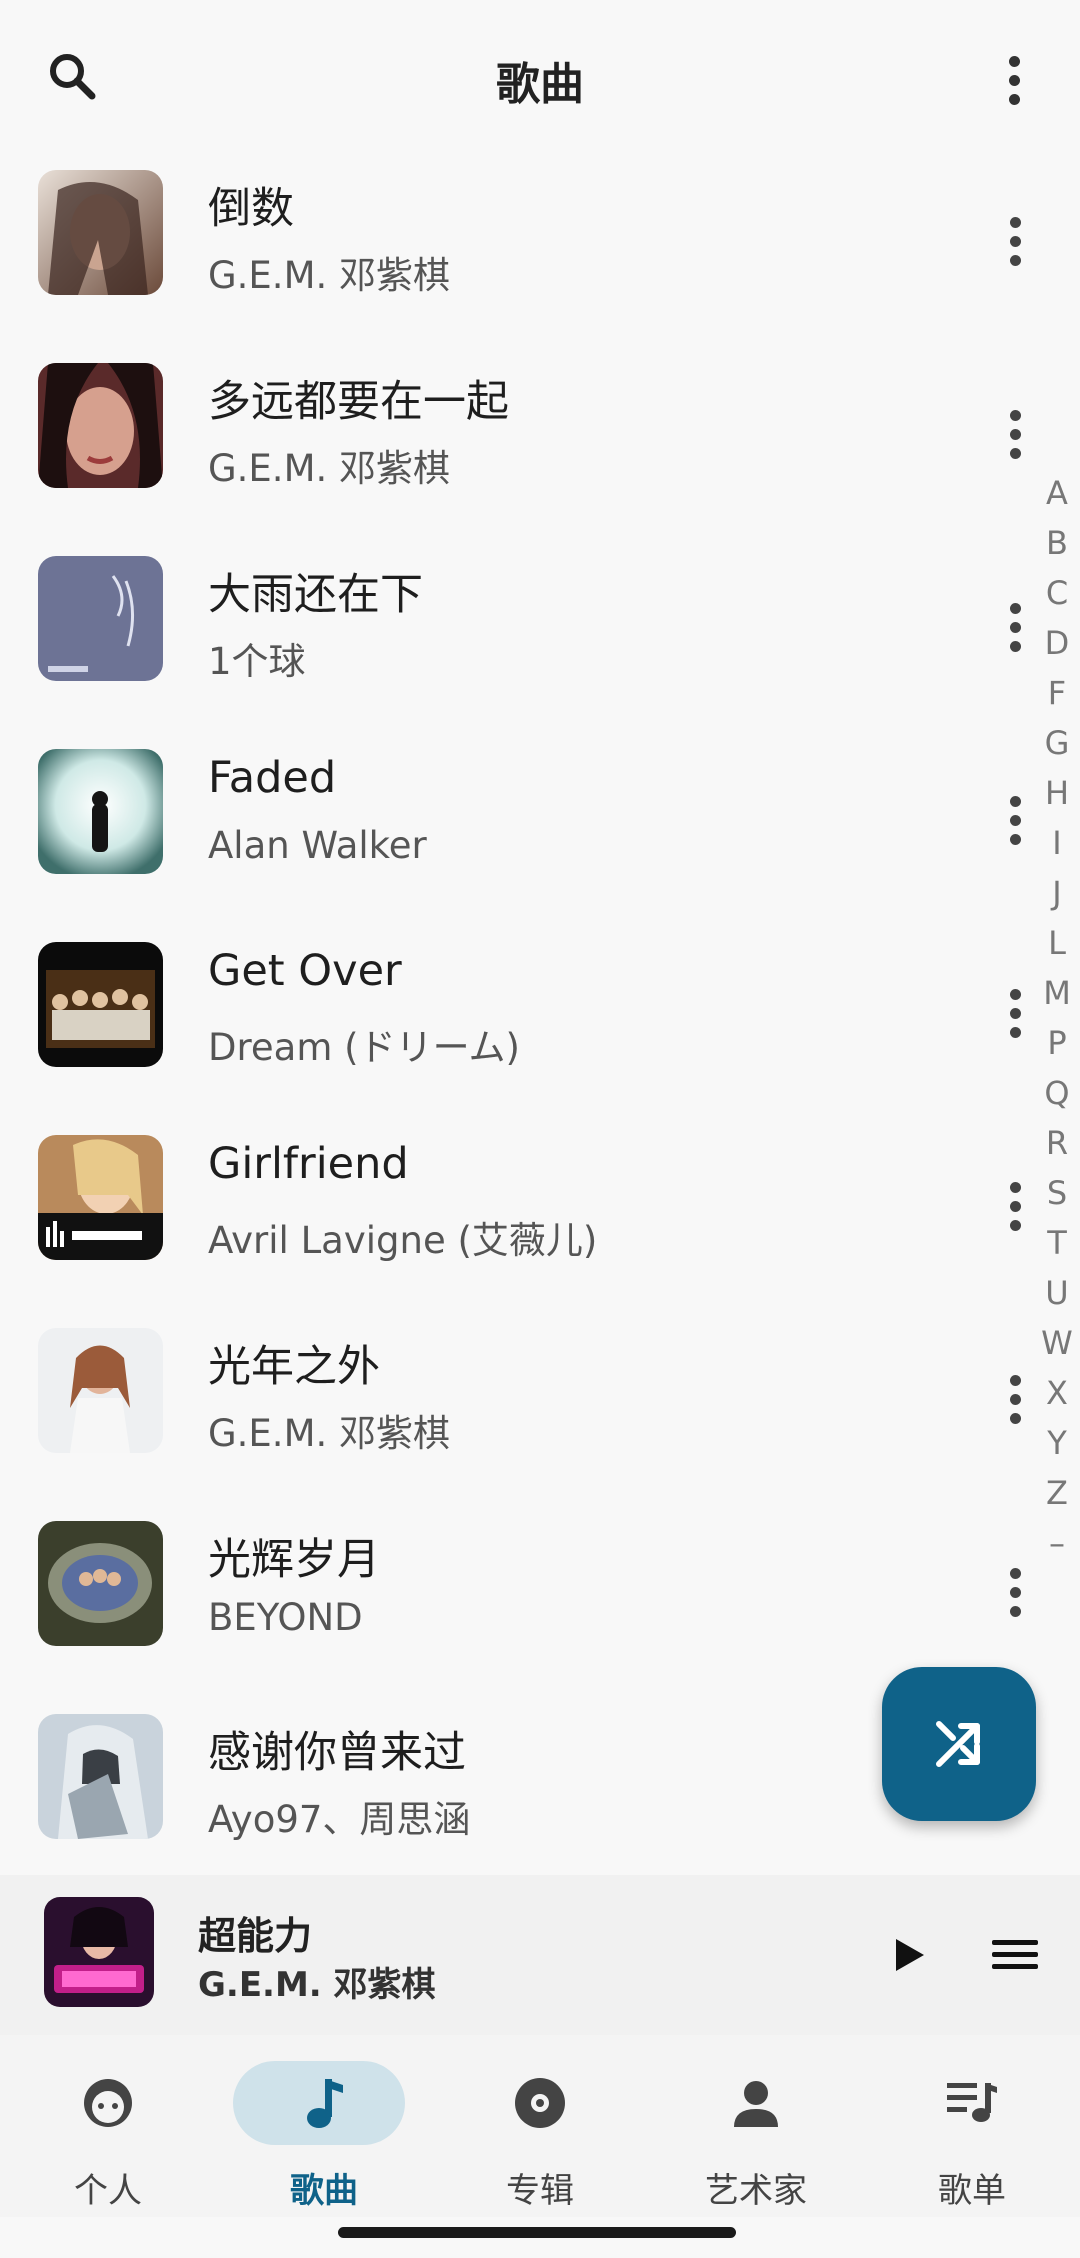 This screenshot has height=2258, width=1080. What do you see at coordinates (540, 642) in the screenshot?
I see `song-row: 大雨还在下 1个球` at bounding box center [540, 642].